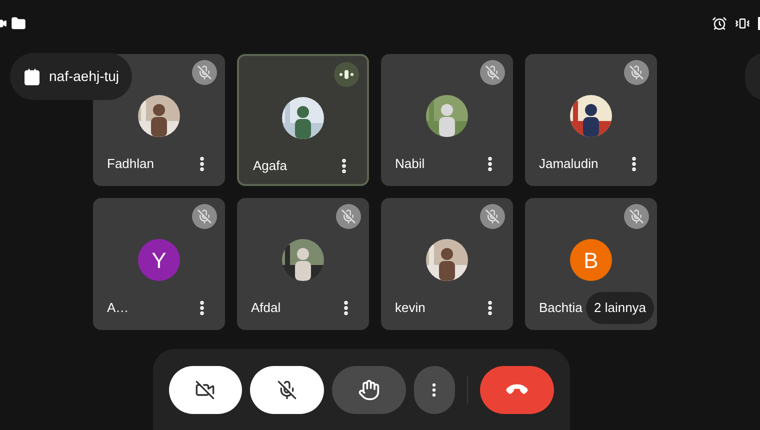 This screenshot has width=760, height=430. Describe the element at coordinates (410, 308) in the screenshot. I see `participant-name: kevin` at that location.